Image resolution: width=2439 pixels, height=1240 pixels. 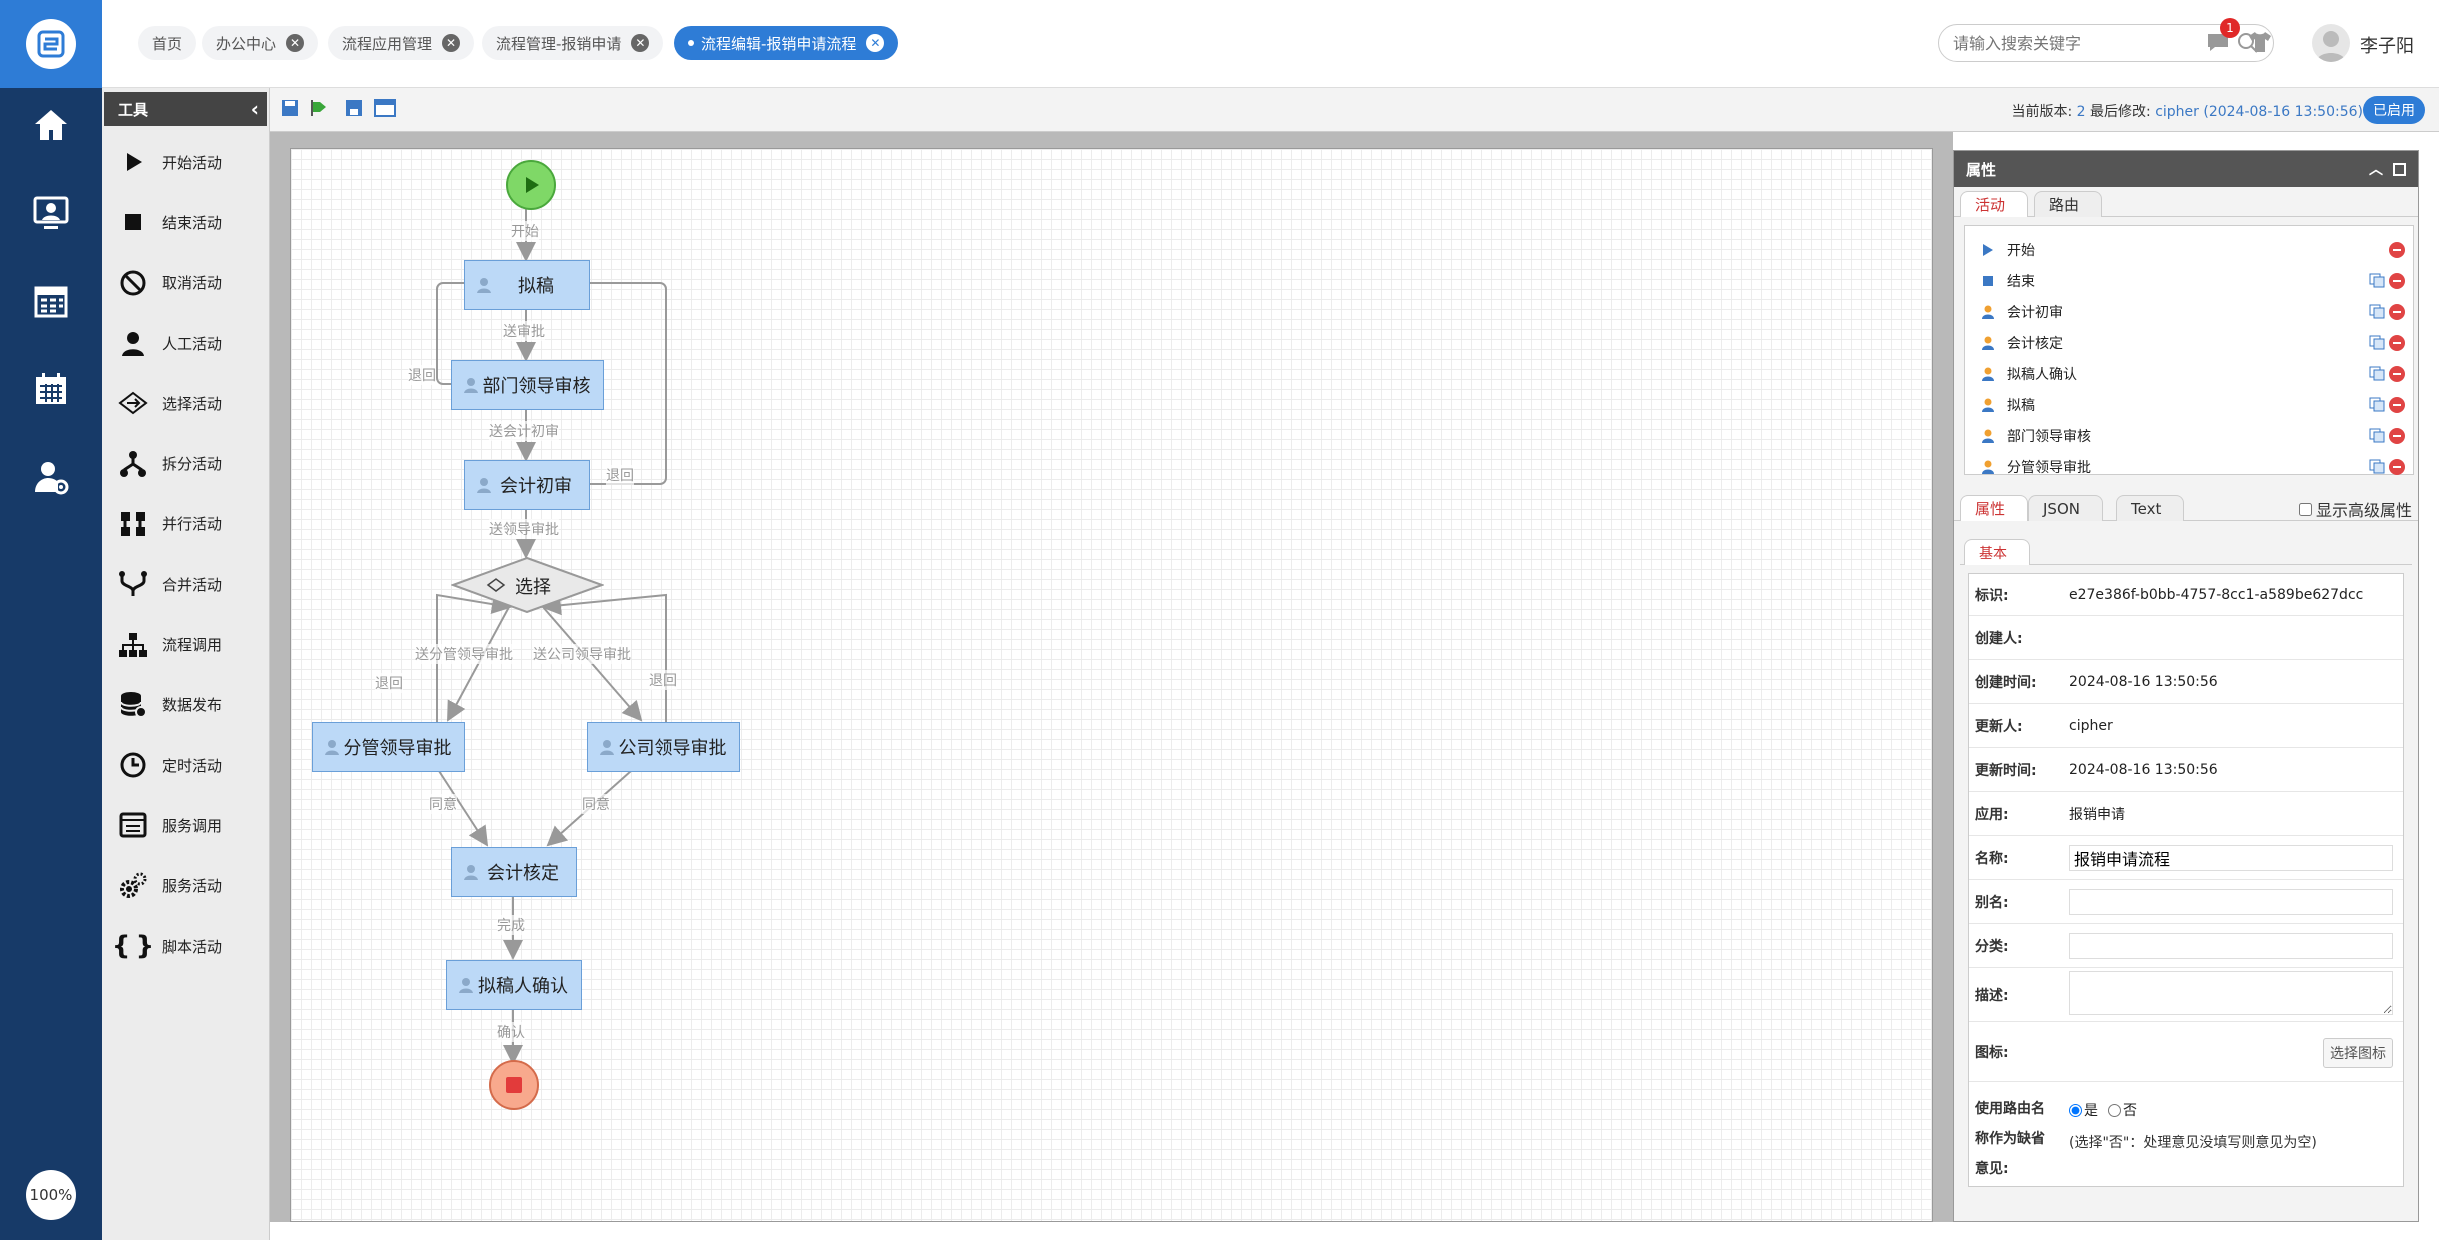 What do you see at coordinates (527, 585) in the screenshot?
I see `node-choice: 选择` at bounding box center [527, 585].